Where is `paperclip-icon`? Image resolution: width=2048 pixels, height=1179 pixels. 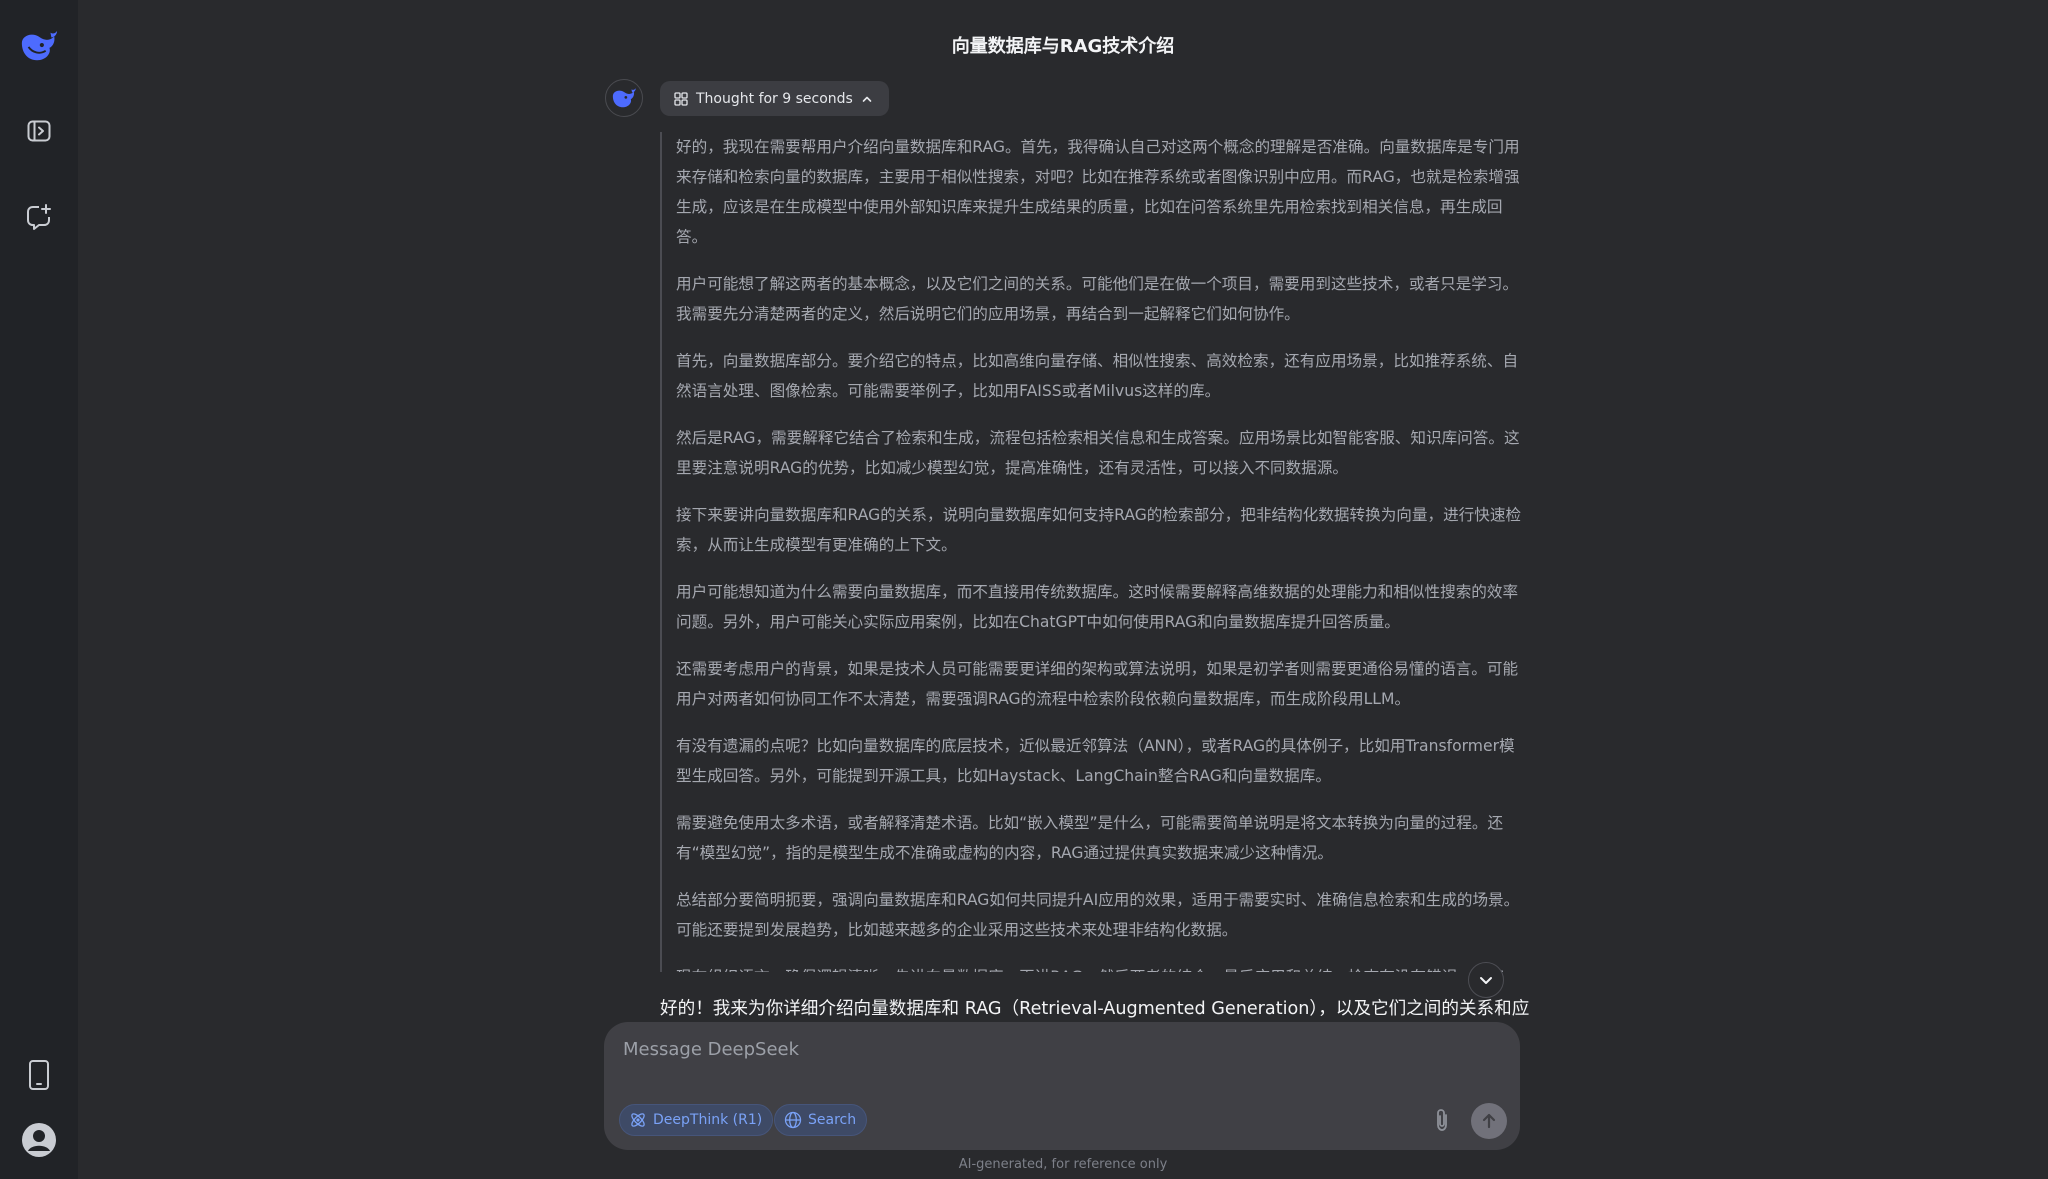 paperclip-icon is located at coordinates (1442, 1120).